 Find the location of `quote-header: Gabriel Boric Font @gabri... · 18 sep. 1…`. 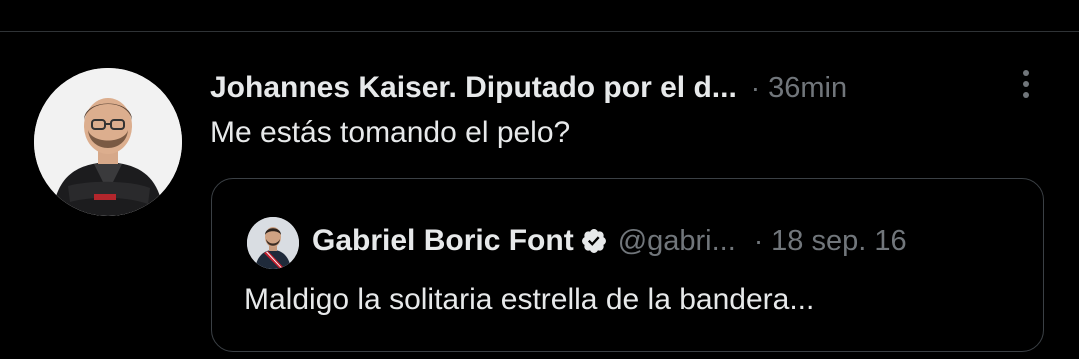

quote-header: Gabriel Boric Font @gabri... · 18 sep. 1… is located at coordinates (609, 241).